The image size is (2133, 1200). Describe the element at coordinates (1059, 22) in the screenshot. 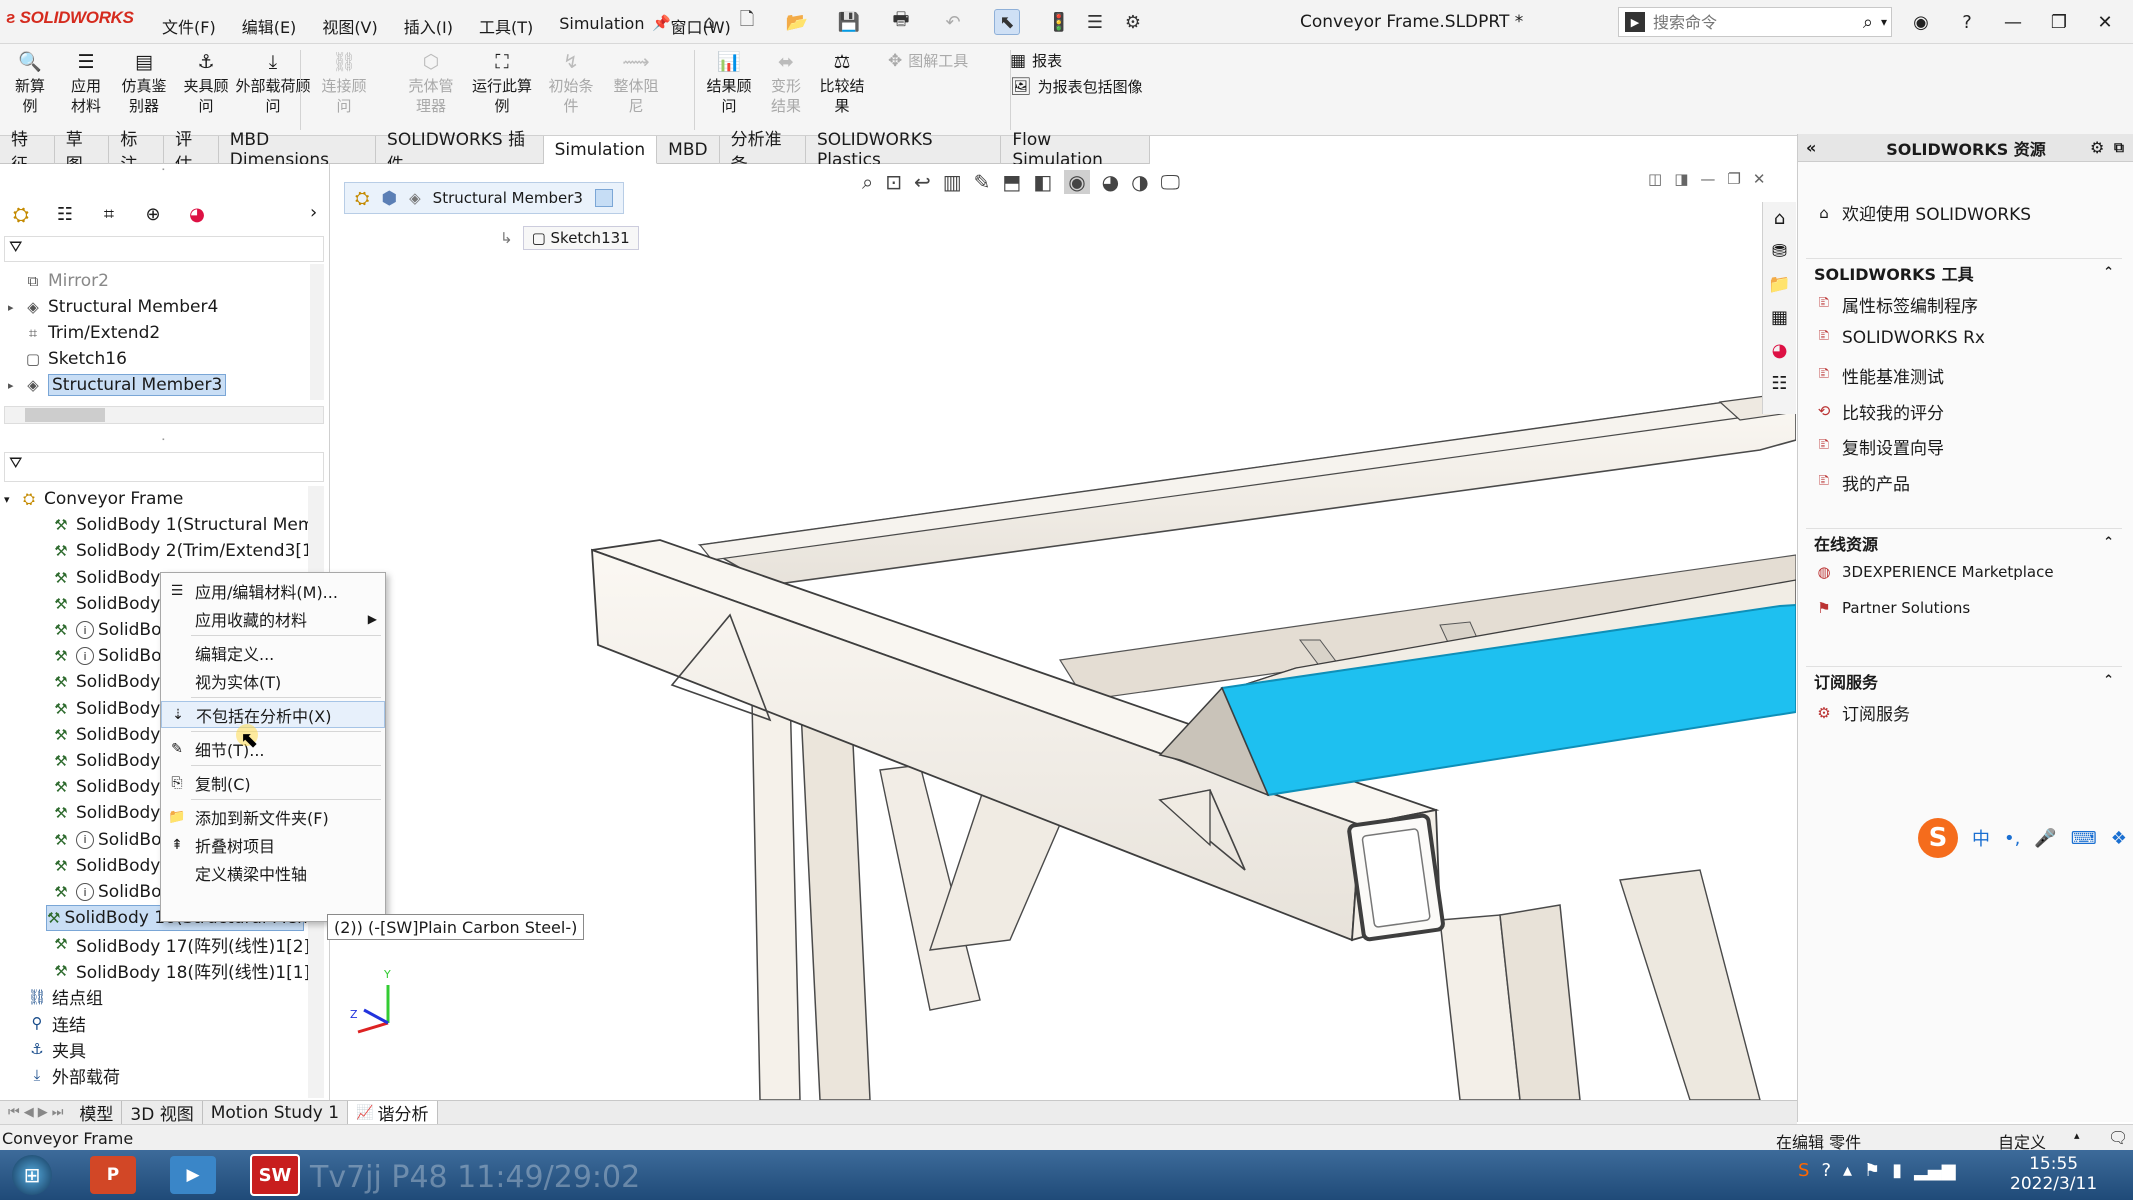

I see `traffic-light-icon: 🚦` at that location.